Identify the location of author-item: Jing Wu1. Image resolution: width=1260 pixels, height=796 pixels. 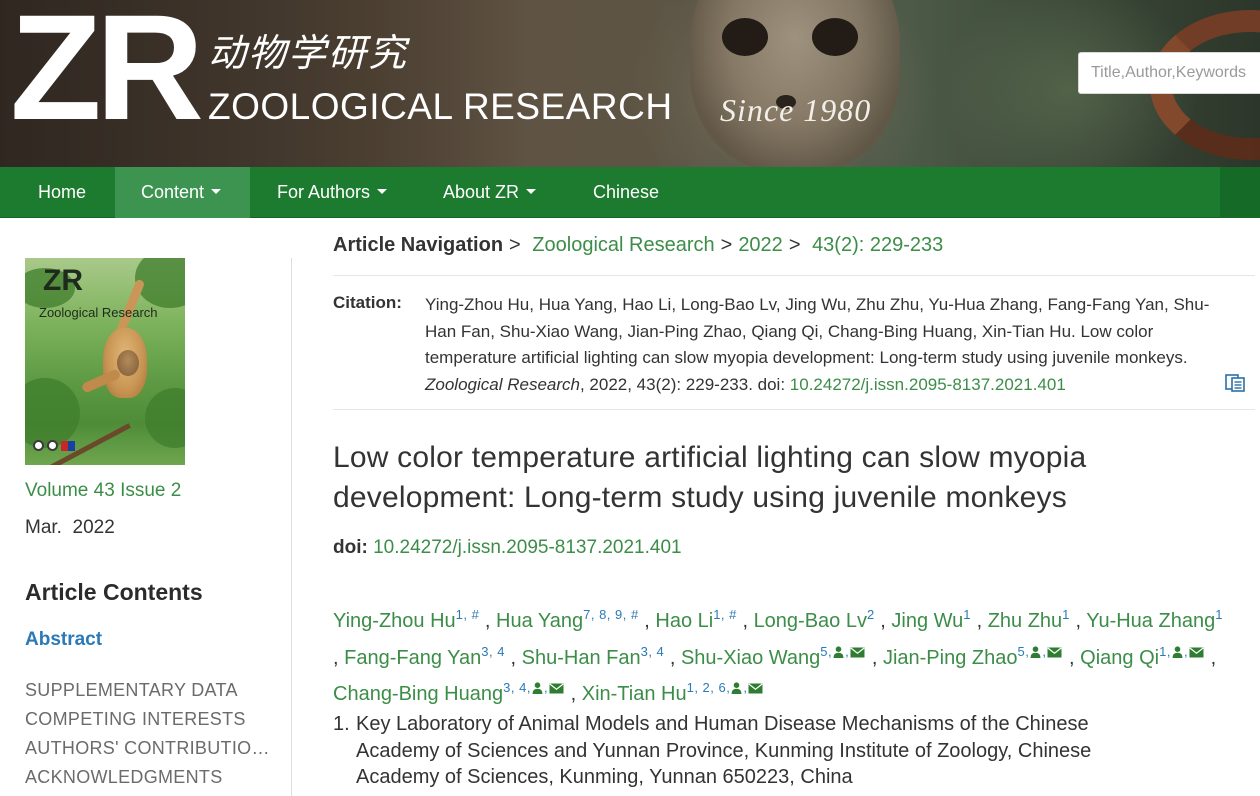
(931, 619).